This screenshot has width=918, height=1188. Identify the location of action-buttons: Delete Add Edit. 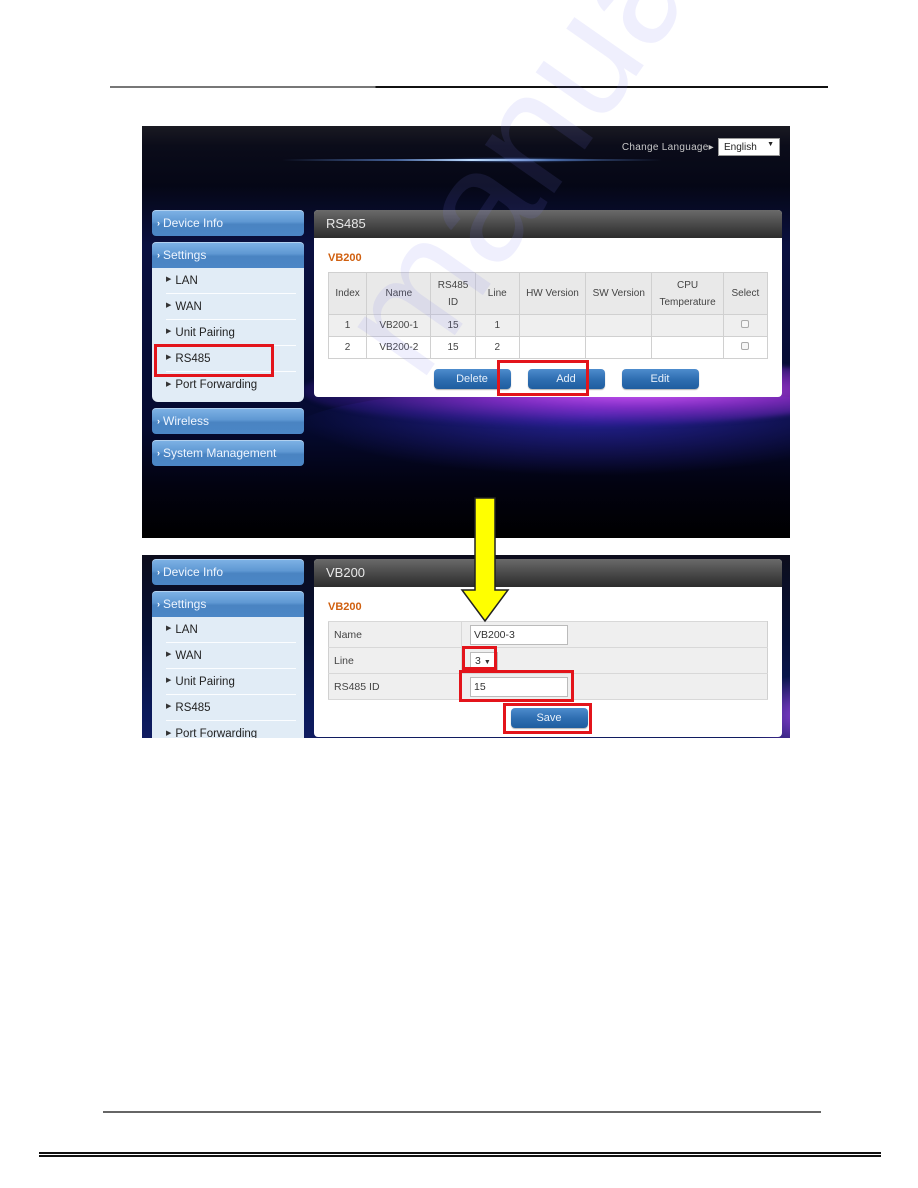
(548, 379).